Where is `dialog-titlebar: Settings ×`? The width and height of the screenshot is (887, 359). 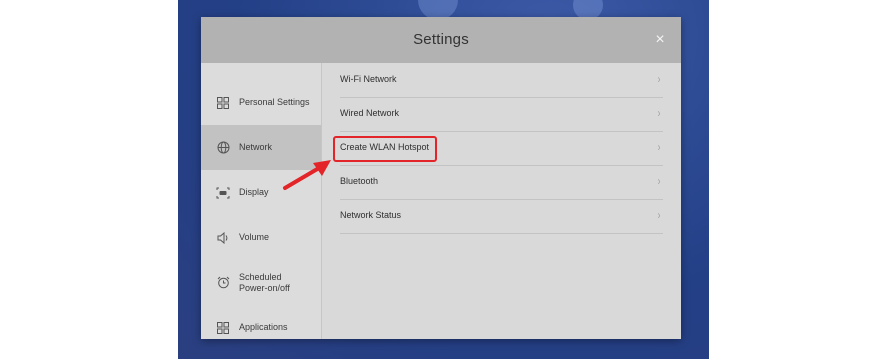
dialog-titlebar: Settings × is located at coordinates (441, 40).